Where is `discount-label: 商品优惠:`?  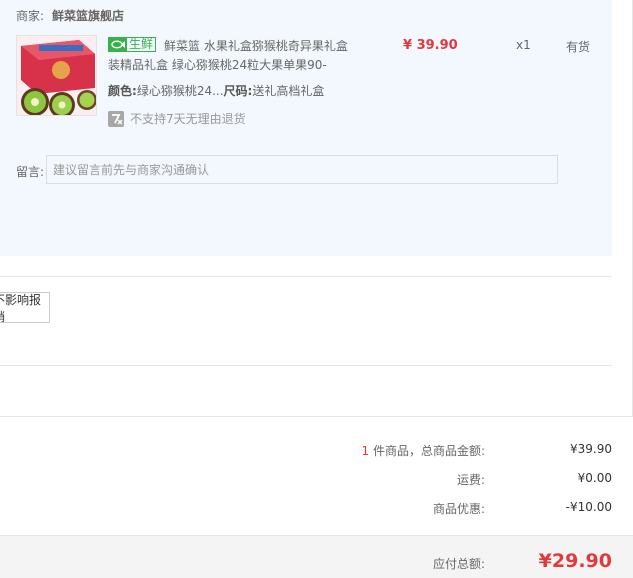
discount-label: 商品优惠: is located at coordinates (458, 509).